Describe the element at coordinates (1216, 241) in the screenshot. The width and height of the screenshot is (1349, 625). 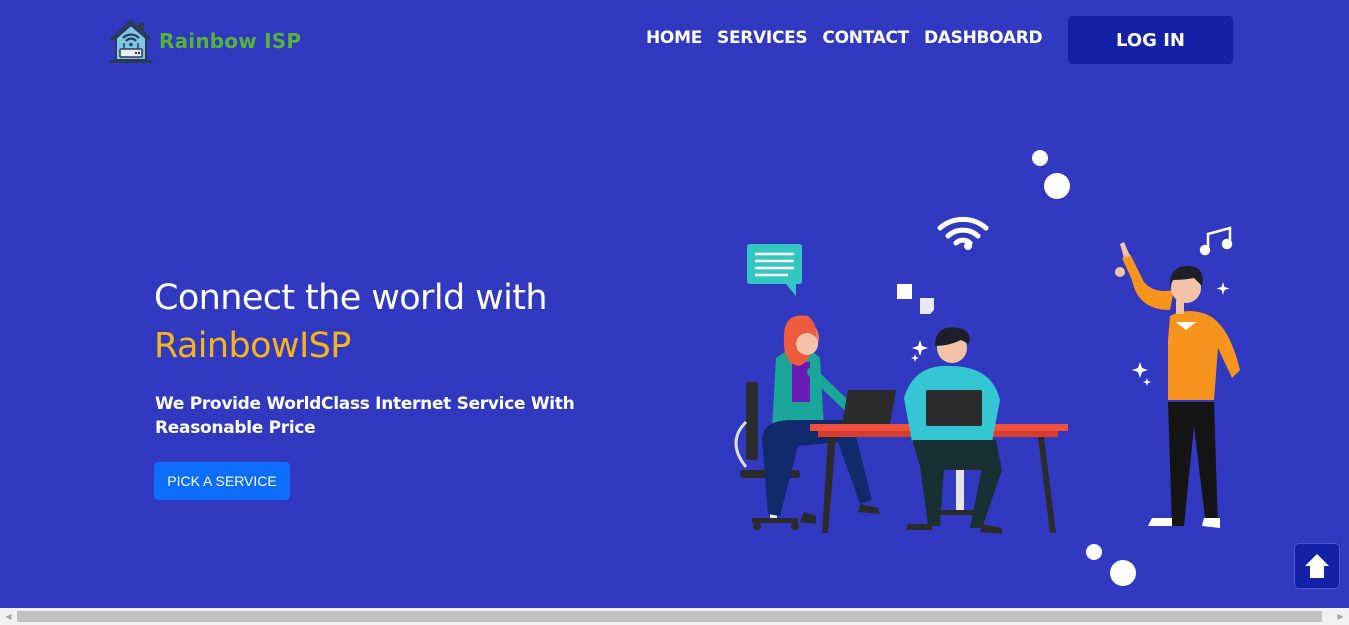
I see `music-note-icon` at that location.